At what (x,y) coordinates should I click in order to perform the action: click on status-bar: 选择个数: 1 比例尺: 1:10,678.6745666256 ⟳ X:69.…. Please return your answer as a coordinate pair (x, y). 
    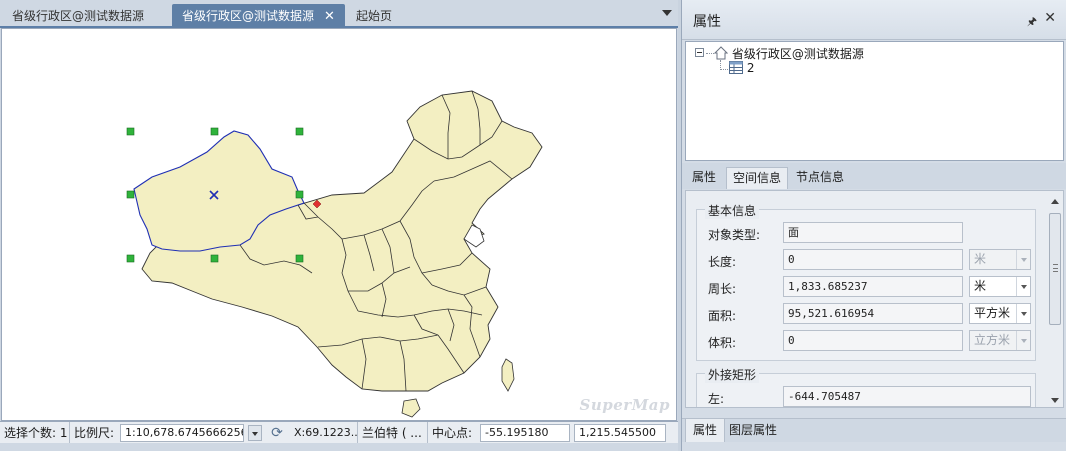
    Looking at the image, I should click on (339, 432).